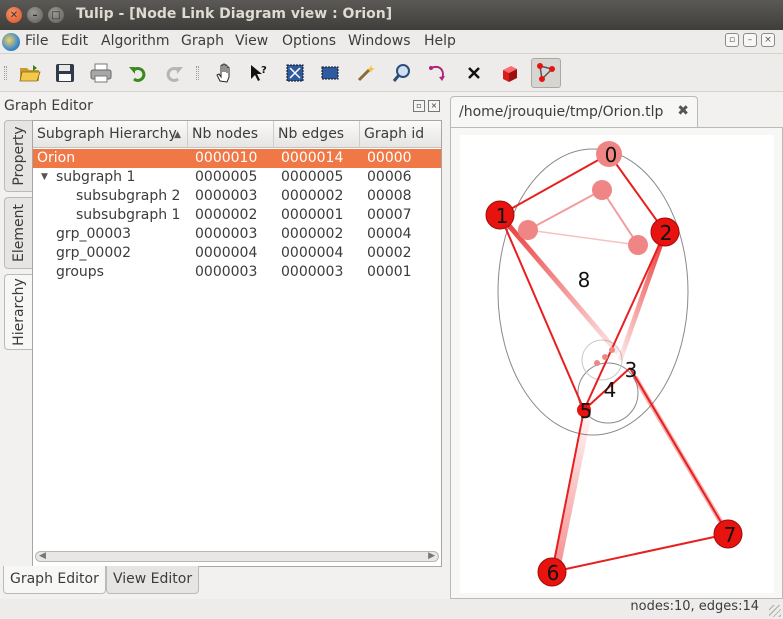  Describe the element at coordinates (561, 112) in the screenshot. I see `document-tab-label: /home/jrouquie/tmp/Orion.tlp` at that location.